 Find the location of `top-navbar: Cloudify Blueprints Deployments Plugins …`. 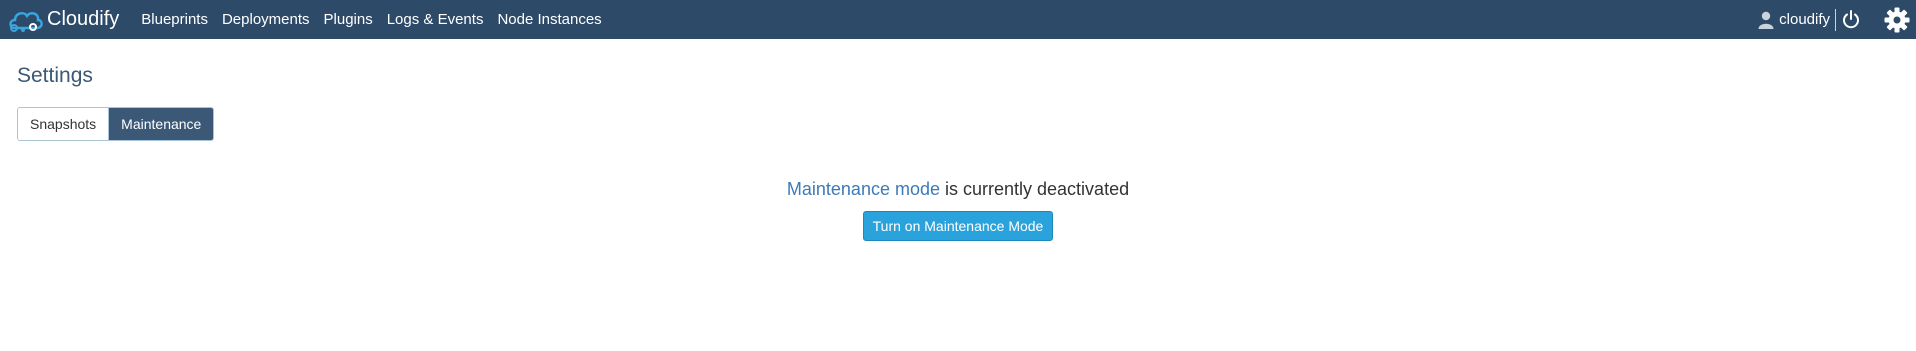

top-navbar: Cloudify Blueprints Deployments Plugins … is located at coordinates (958, 19).